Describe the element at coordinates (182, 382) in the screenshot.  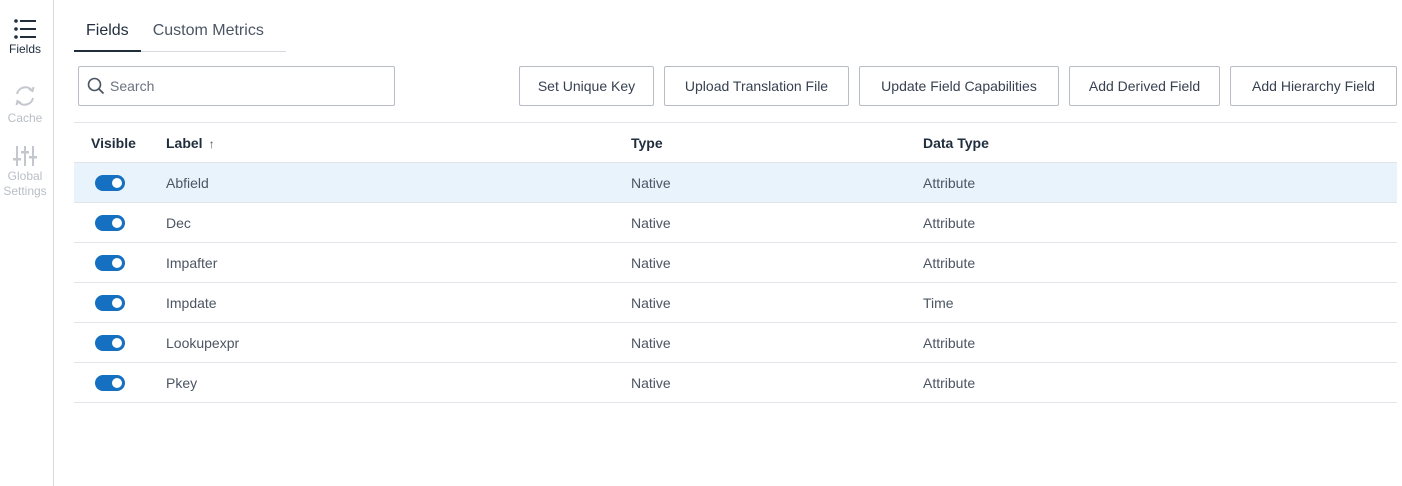
I see `label-cell: Pkey` at that location.